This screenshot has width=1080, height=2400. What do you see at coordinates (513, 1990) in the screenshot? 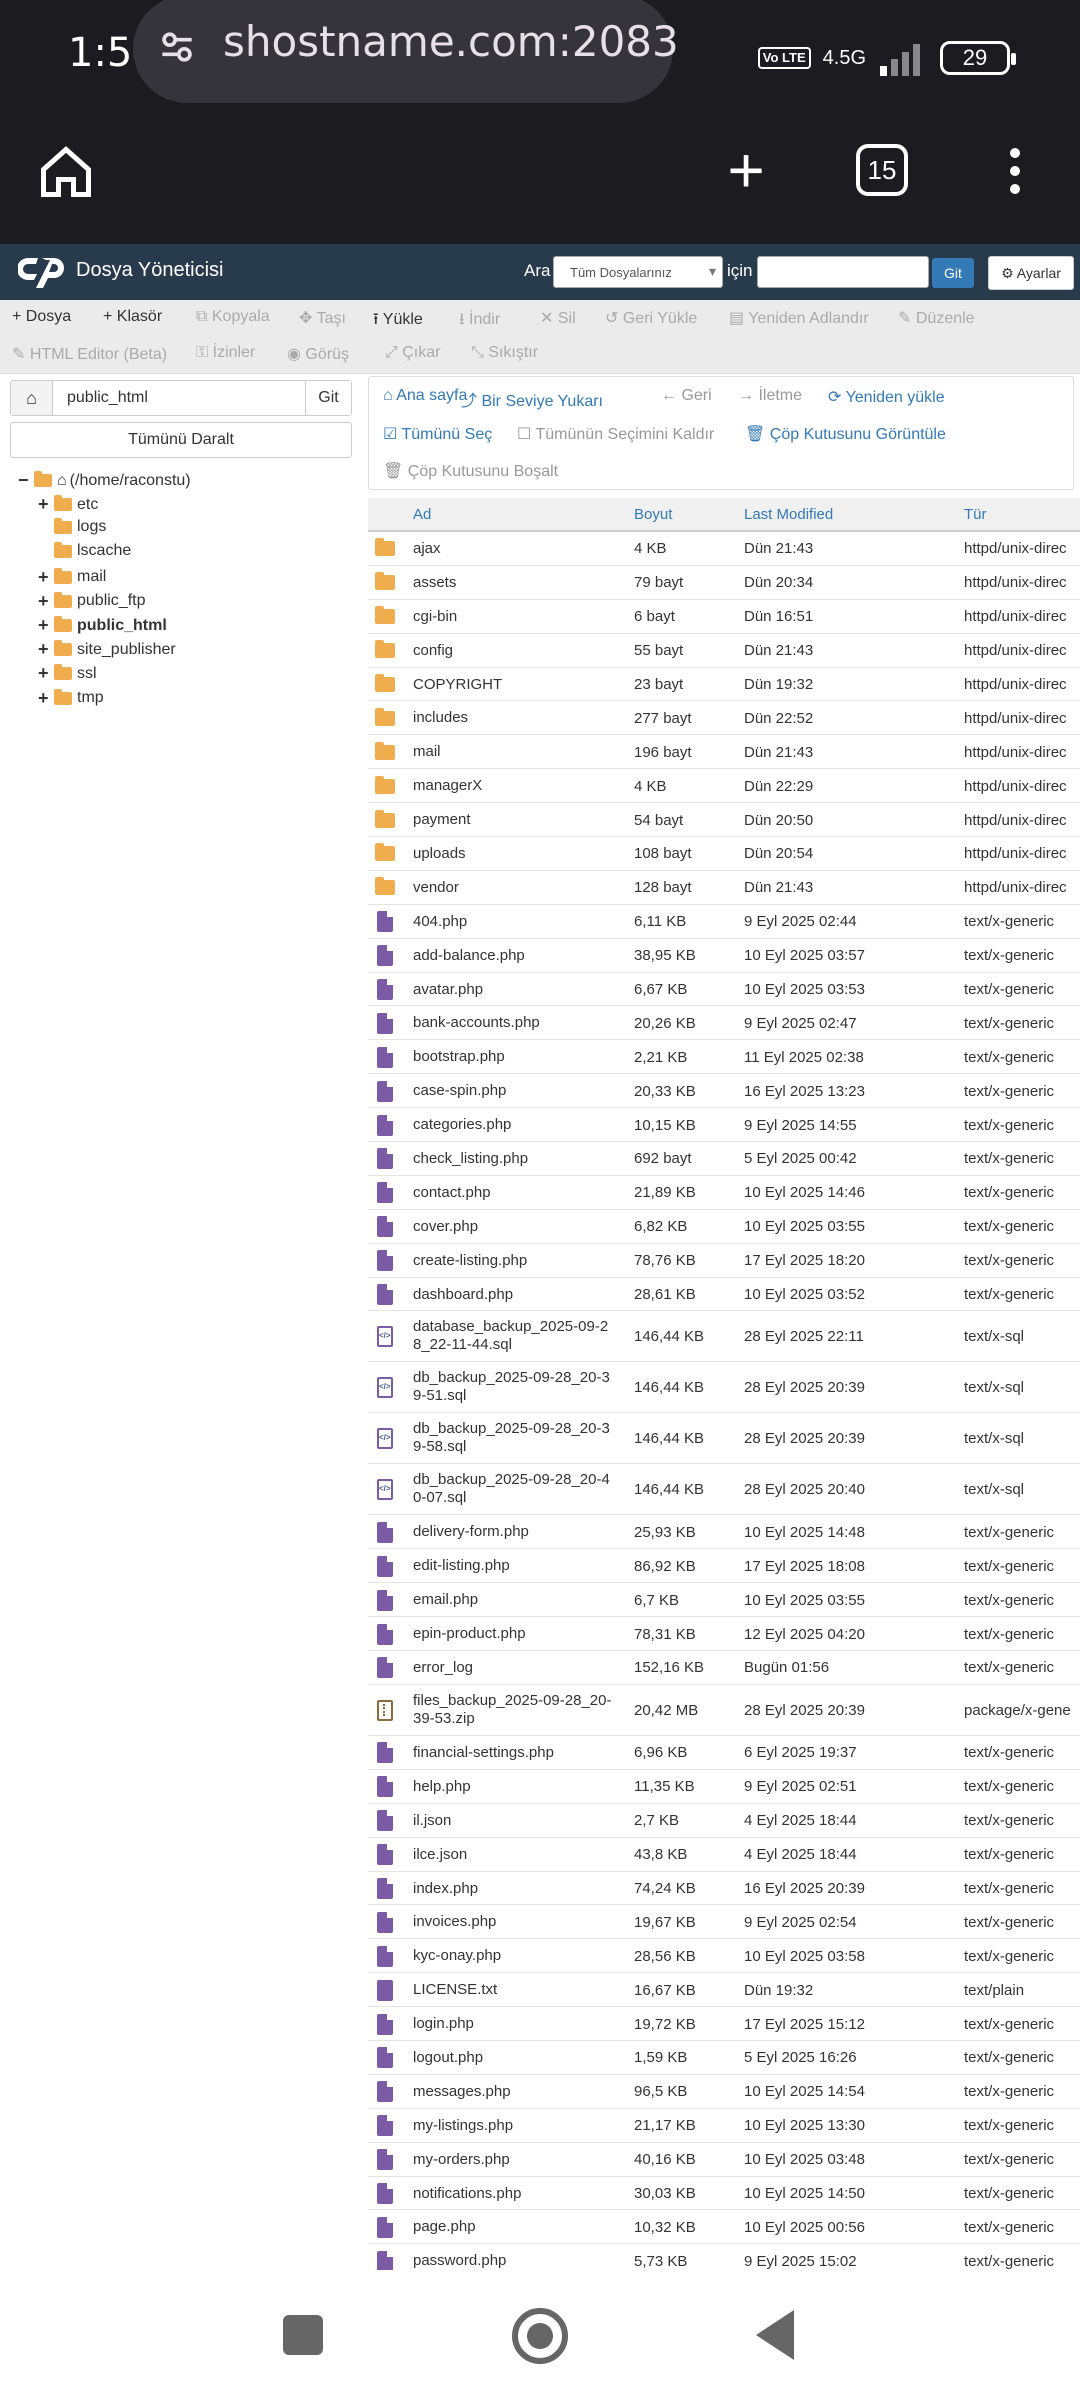
I see `file-name: LICENSE.txt` at bounding box center [513, 1990].